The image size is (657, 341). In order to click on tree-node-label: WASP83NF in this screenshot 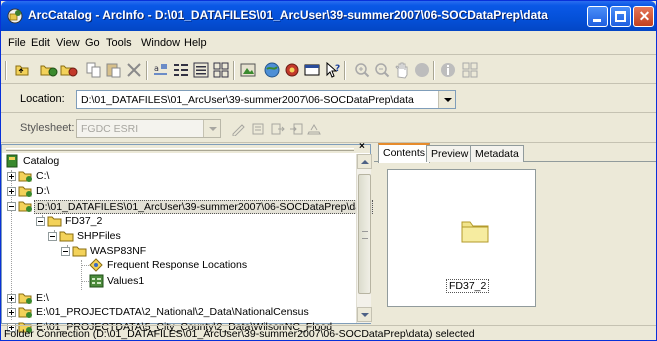, I will do `click(118, 251)`.